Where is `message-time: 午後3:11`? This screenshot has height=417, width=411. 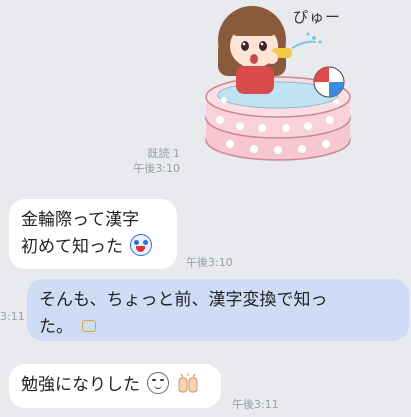 message-time: 午後3:11 is located at coordinates (255, 404).